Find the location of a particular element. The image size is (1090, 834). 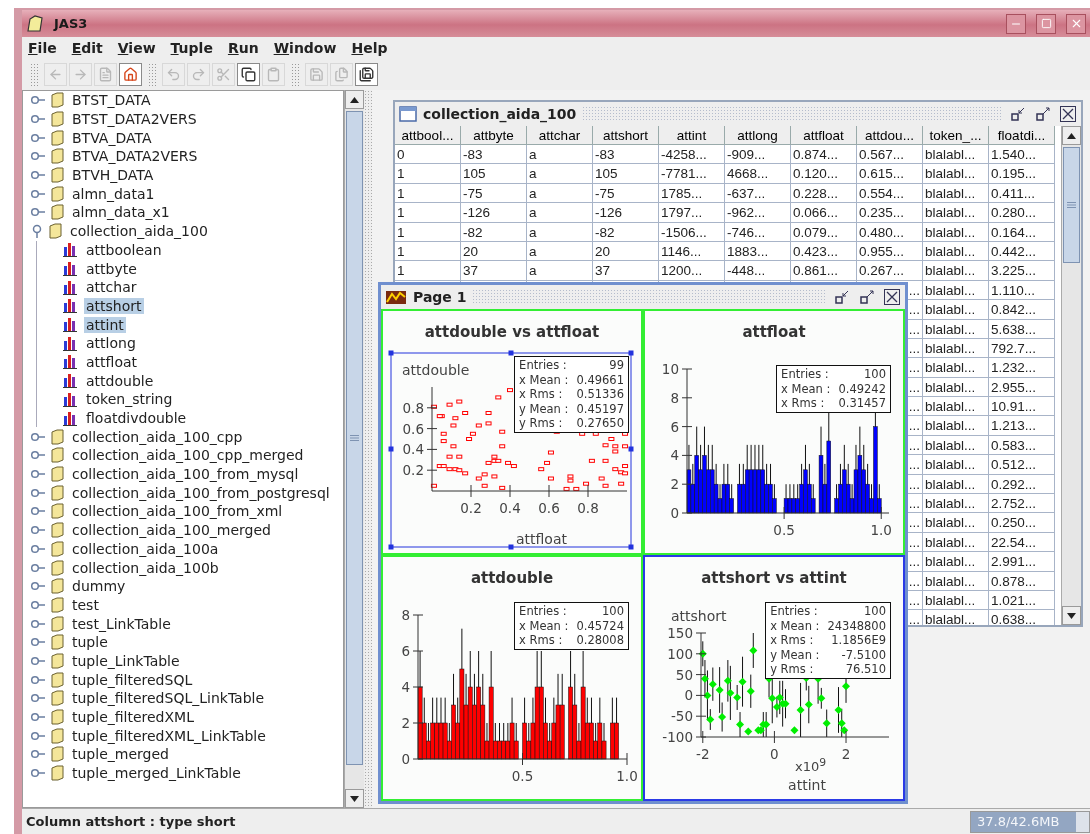

column-header: attfloat is located at coordinates (824, 135).